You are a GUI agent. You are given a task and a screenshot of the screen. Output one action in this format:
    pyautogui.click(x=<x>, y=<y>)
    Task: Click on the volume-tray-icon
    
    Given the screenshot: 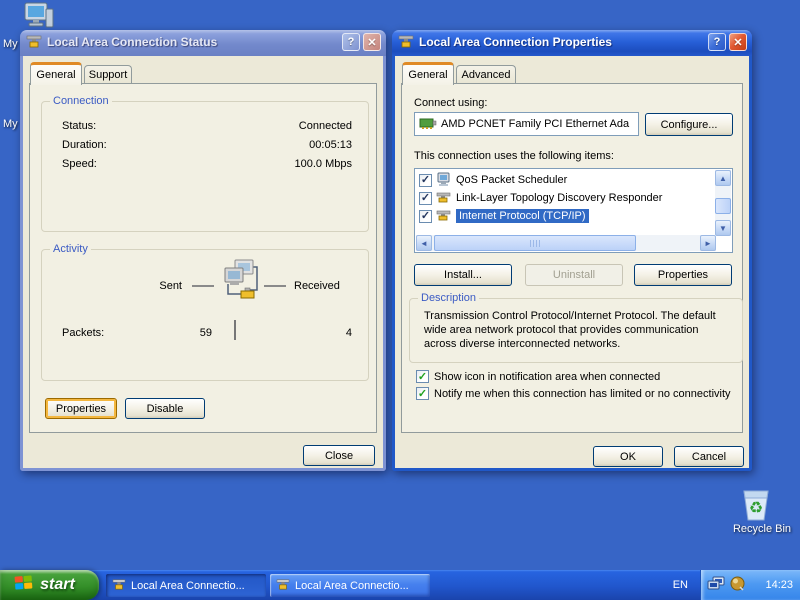 What is the action you would take?
    pyautogui.click(x=737, y=585)
    